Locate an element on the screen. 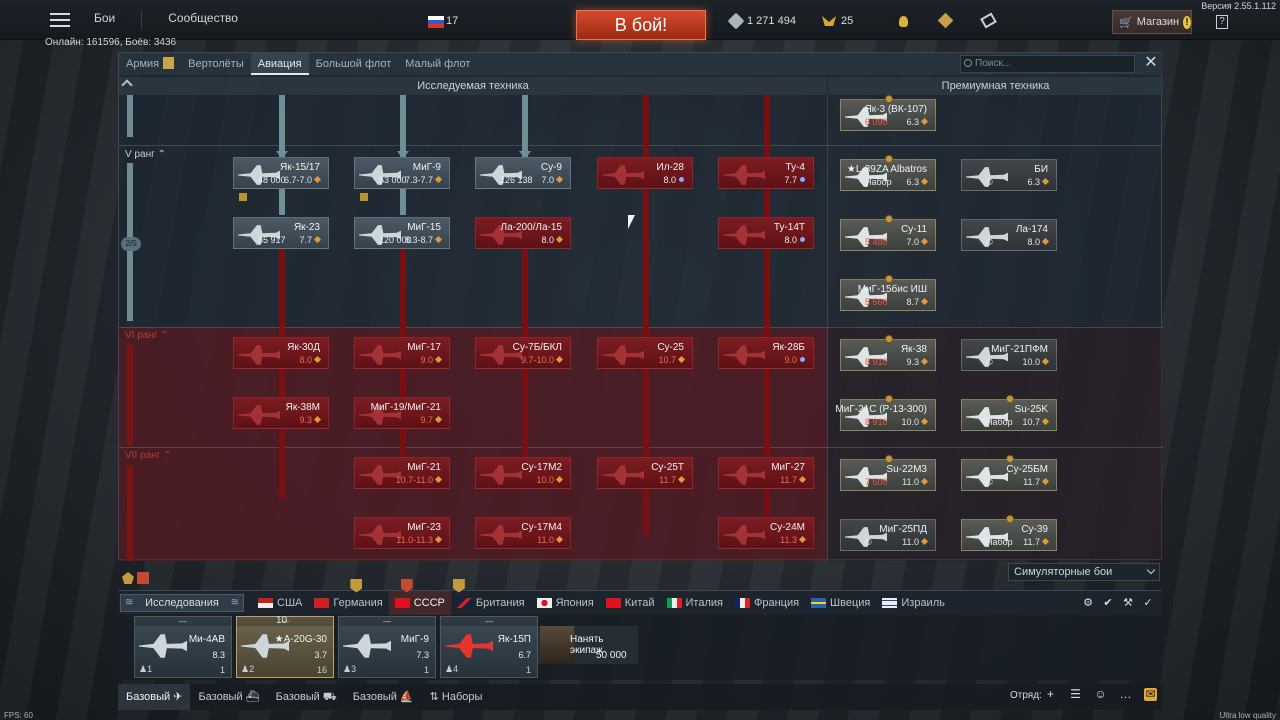 This screenshot has height=720, width=1280. premium-vehicle-card: Су-25БМ © 11.7 is located at coordinates (1009, 473).